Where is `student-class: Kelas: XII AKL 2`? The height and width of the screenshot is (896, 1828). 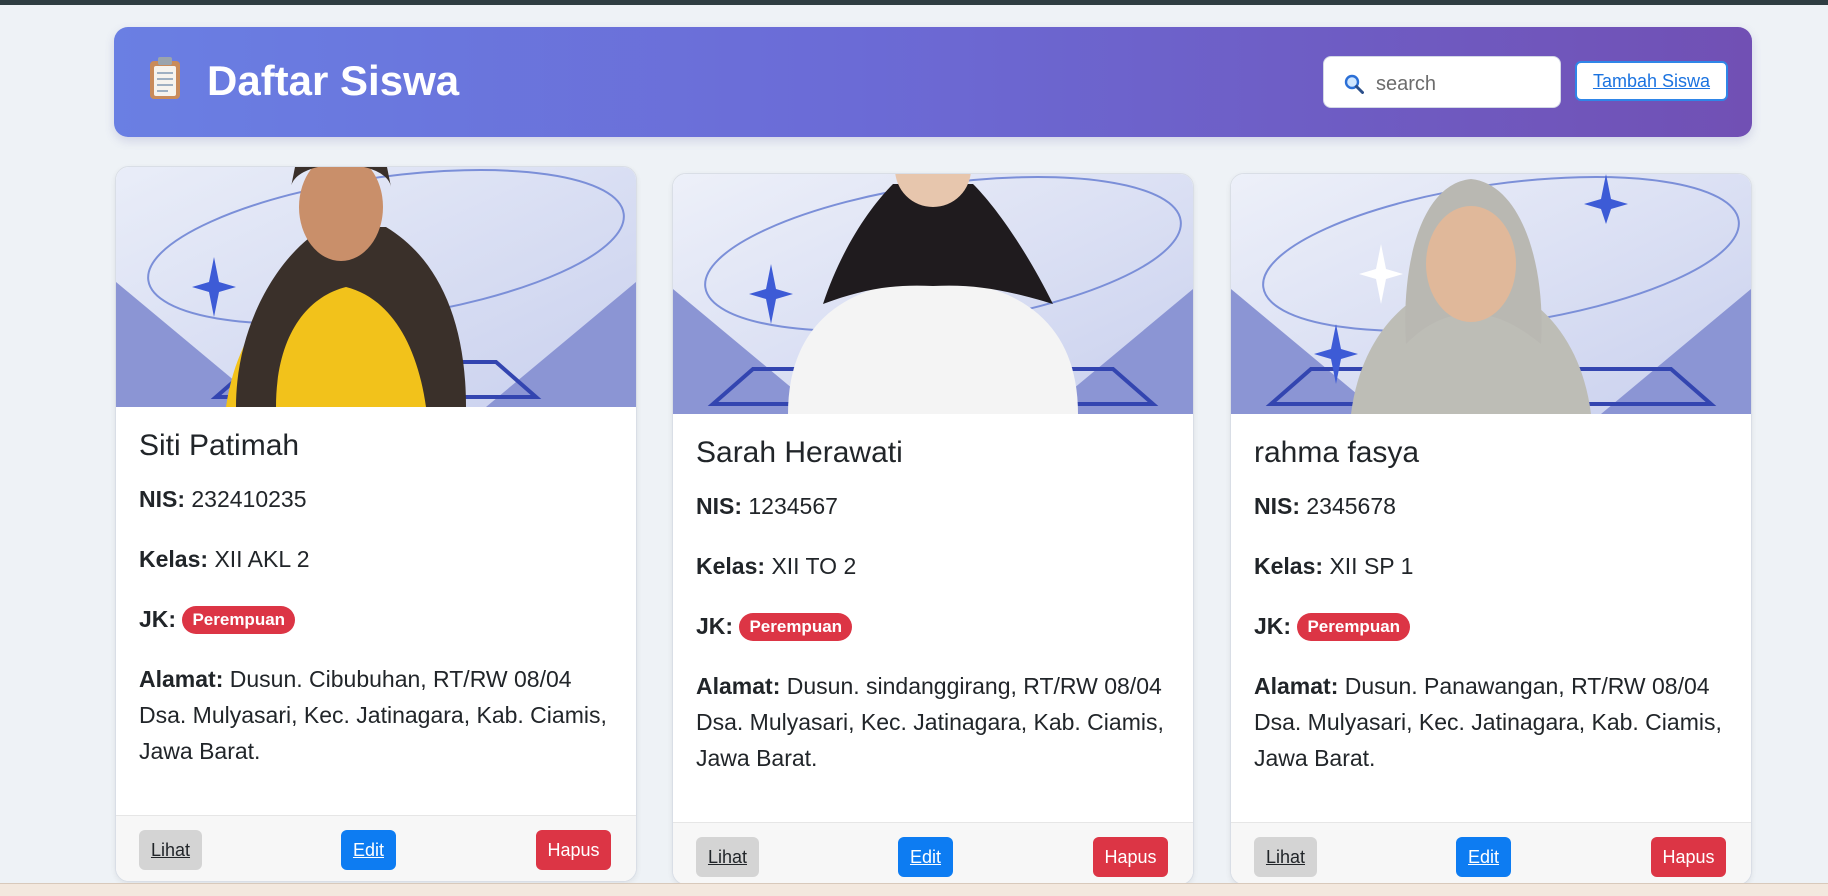
student-class: Kelas: XII AKL 2 is located at coordinates (379, 559).